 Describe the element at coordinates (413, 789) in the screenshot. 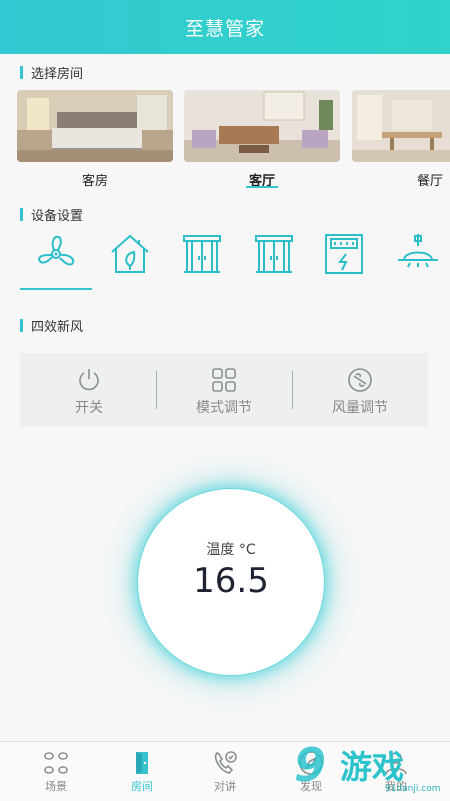

I see `watermark-site: 91danji.com` at that location.